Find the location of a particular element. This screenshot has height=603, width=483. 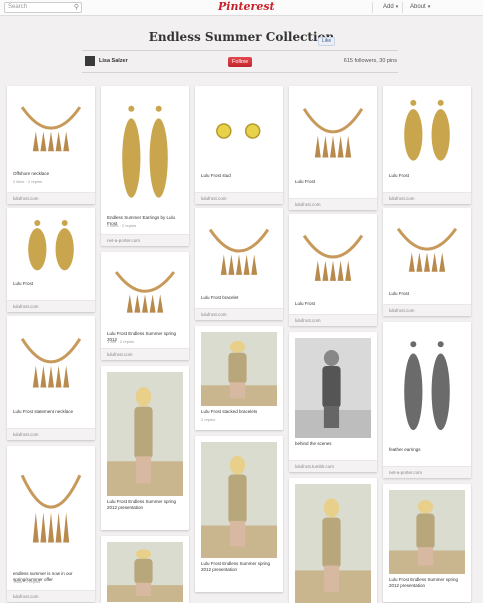

pin-description: Lulu Frost statement necklace is located at coordinates (43, 411).